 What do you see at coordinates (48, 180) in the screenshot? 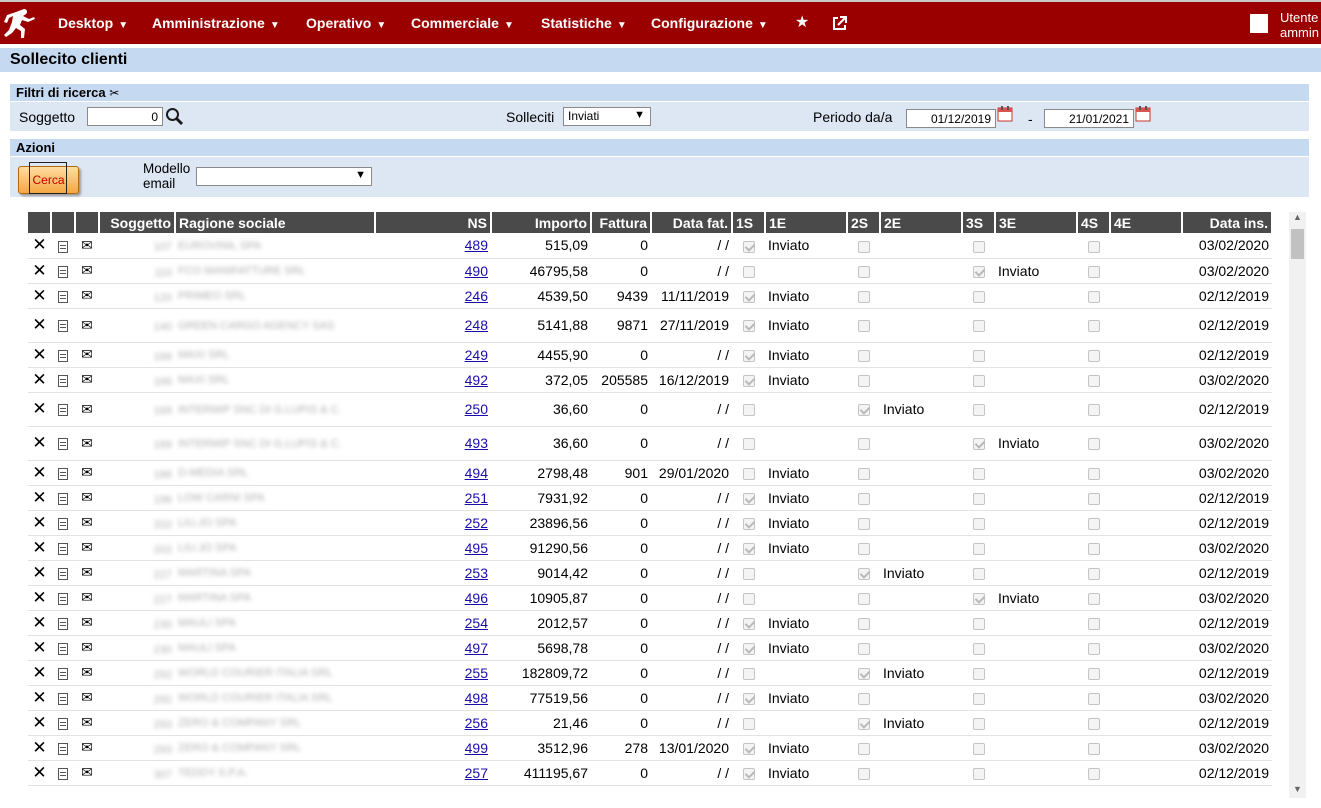
I see `cerca-button: Cerca` at bounding box center [48, 180].